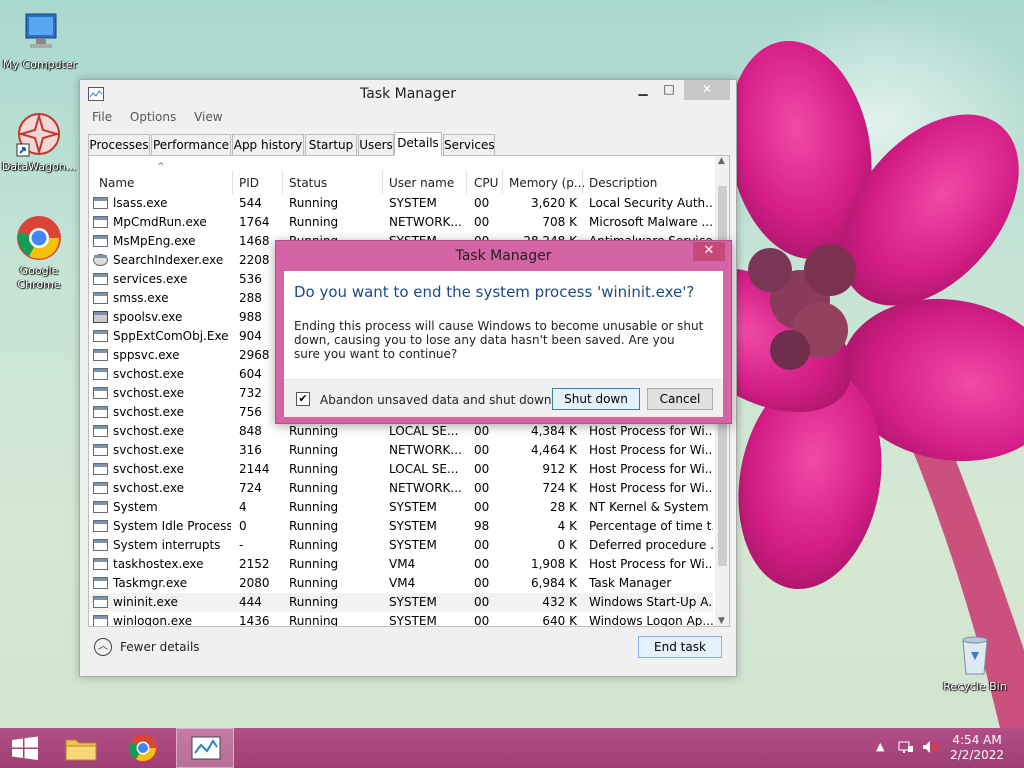 Image resolution: width=1024 pixels, height=768 pixels. I want to click on abandon-data-label: Abandon unsaved data and shut down., so click(437, 400).